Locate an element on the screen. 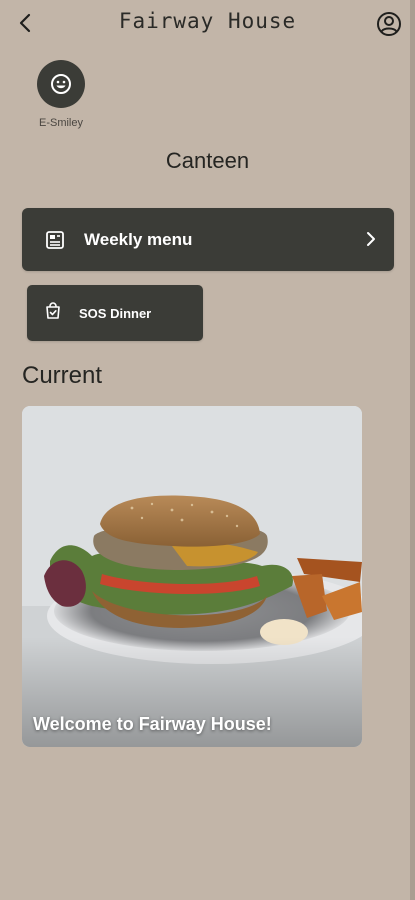 The height and width of the screenshot is (900, 415). current-heading: Current is located at coordinates (62, 375).